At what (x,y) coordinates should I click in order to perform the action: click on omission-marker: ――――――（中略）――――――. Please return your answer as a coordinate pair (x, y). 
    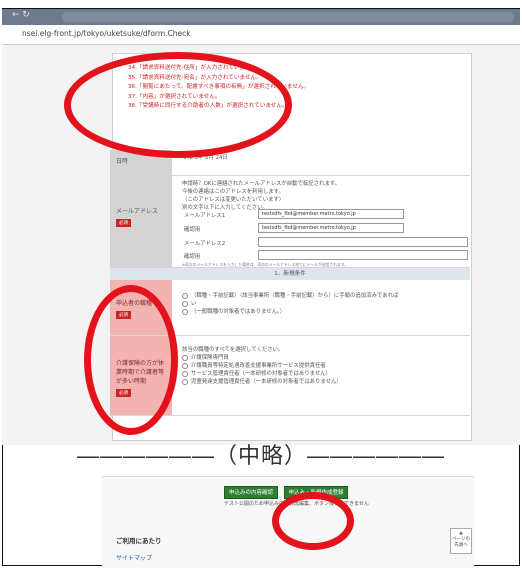
    Looking at the image, I should click on (260, 456).